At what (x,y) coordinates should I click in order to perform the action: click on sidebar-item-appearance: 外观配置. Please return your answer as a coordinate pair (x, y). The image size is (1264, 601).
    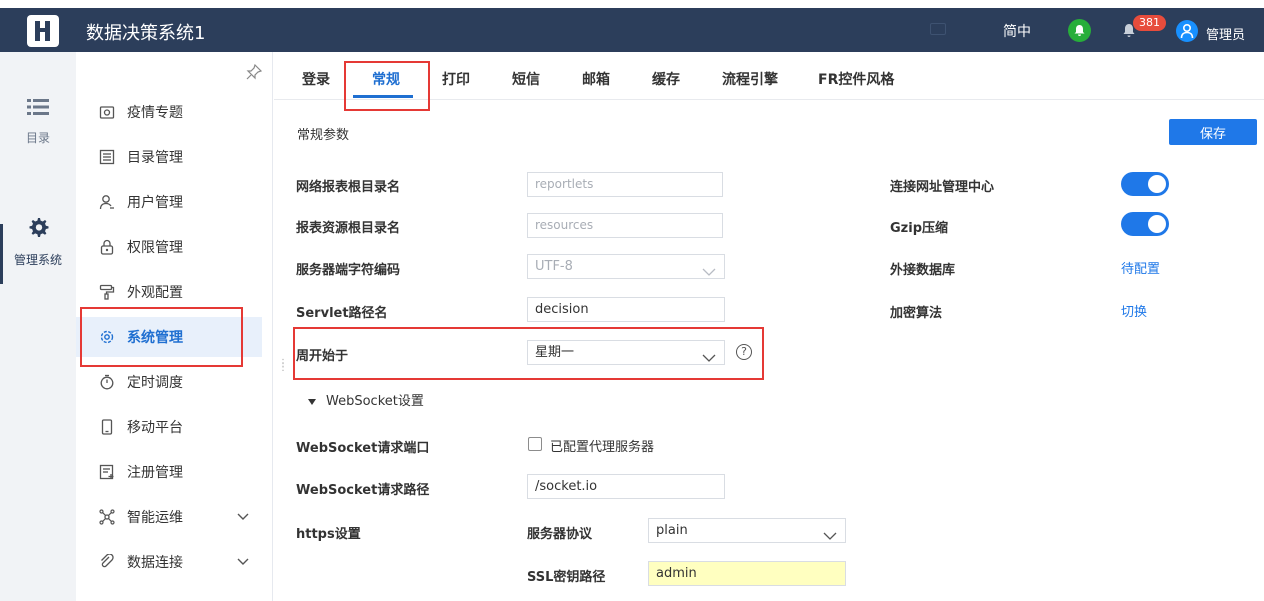
    Looking at the image, I should click on (169, 292).